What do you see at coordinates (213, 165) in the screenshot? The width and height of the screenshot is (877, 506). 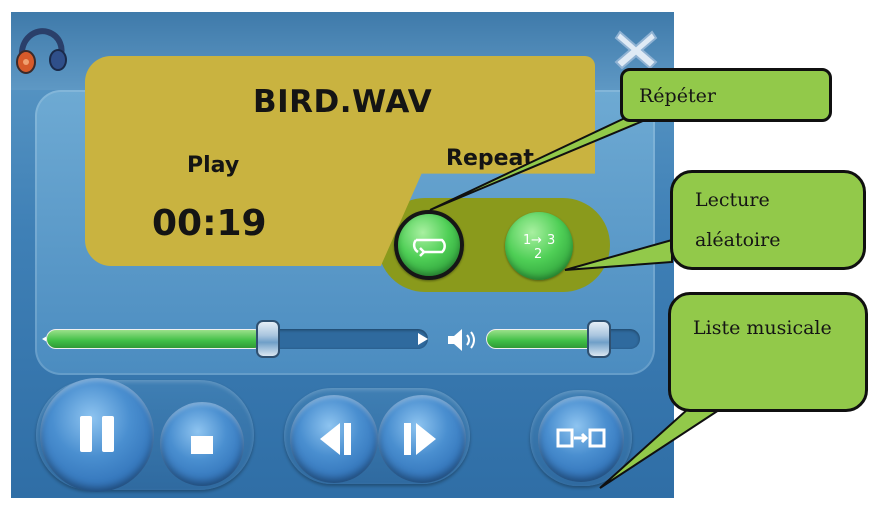 I see `play-mode-label: Play` at bounding box center [213, 165].